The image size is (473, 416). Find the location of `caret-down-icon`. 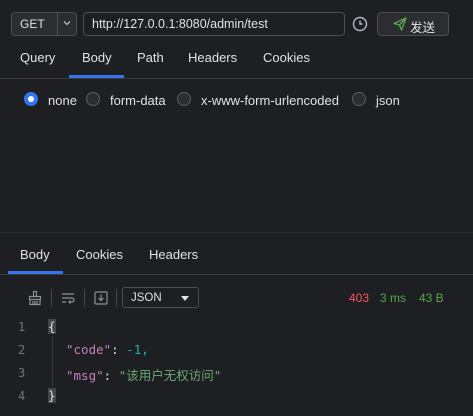

caret-down-icon is located at coordinates (185, 298).